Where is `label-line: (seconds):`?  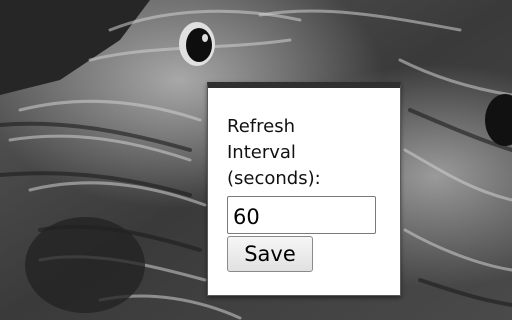 label-line: (seconds): is located at coordinates (274, 178).